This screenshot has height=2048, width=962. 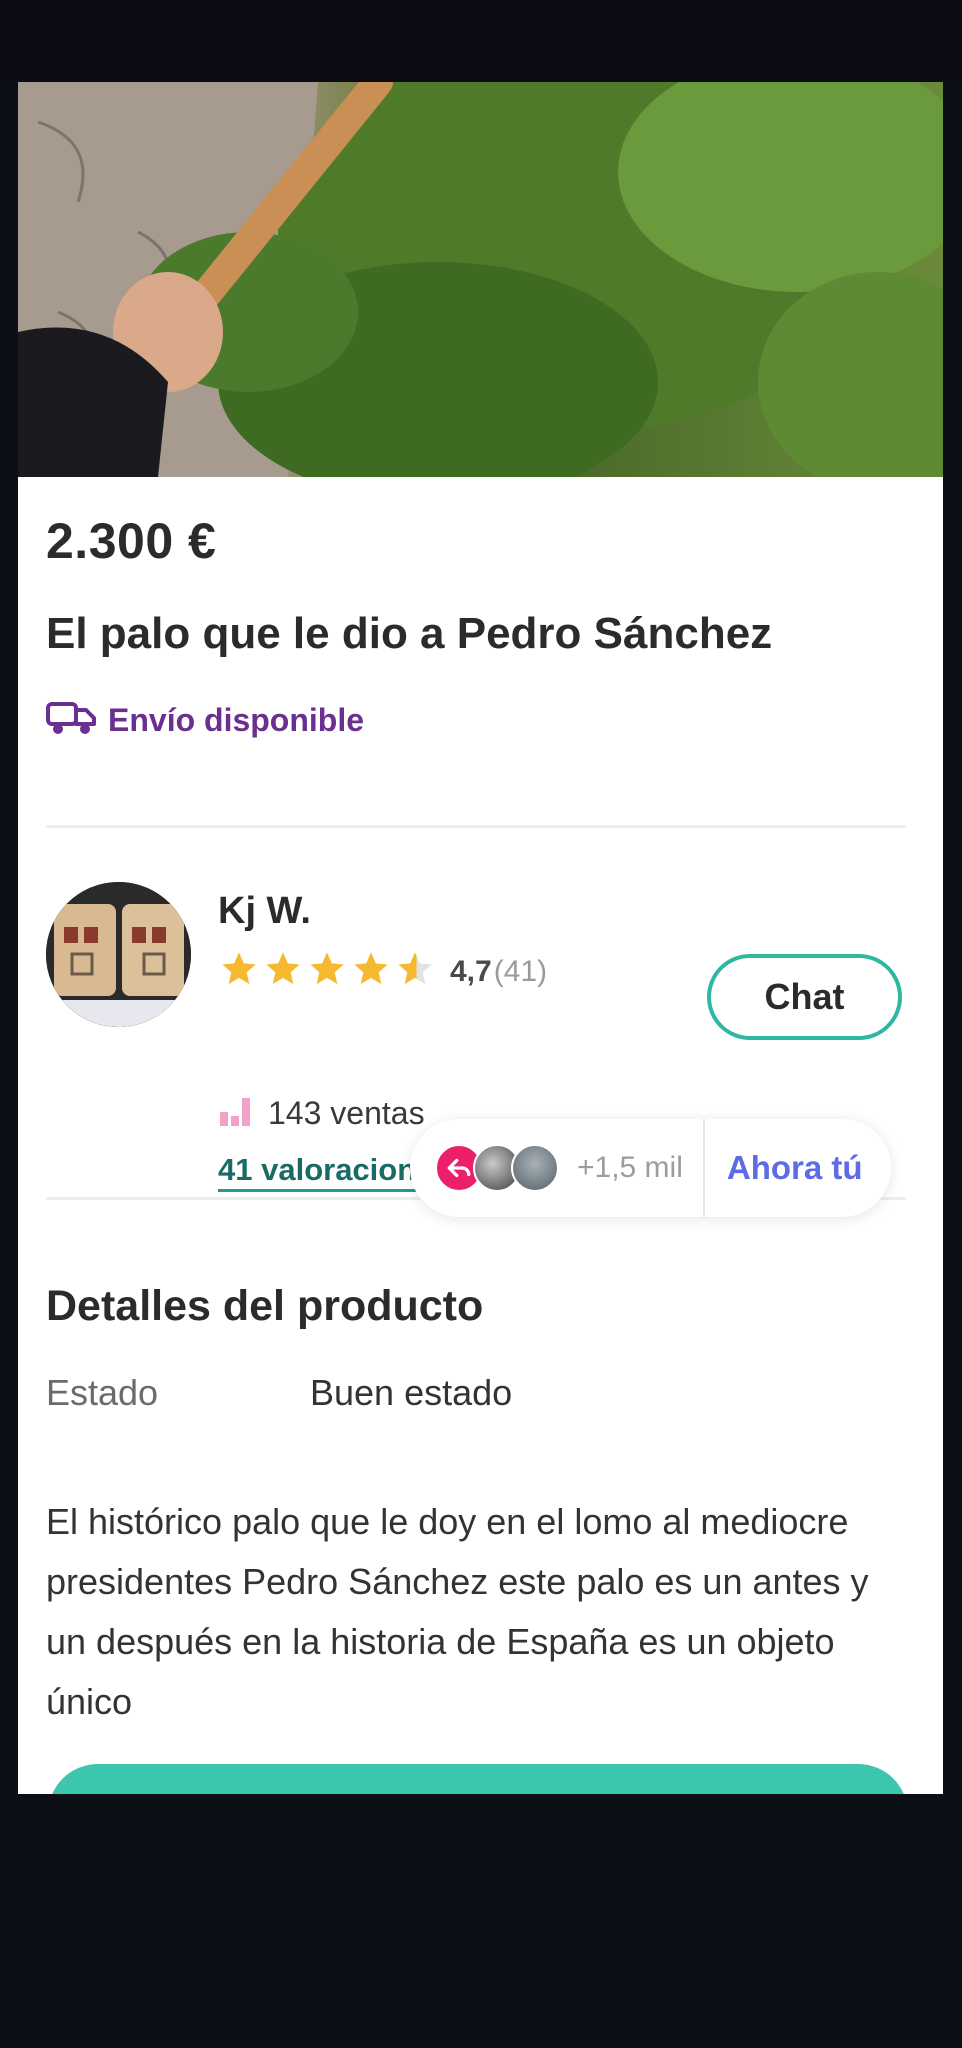 What do you see at coordinates (265, 1306) in the screenshot?
I see `details-heading: Detalles del producto` at bounding box center [265, 1306].